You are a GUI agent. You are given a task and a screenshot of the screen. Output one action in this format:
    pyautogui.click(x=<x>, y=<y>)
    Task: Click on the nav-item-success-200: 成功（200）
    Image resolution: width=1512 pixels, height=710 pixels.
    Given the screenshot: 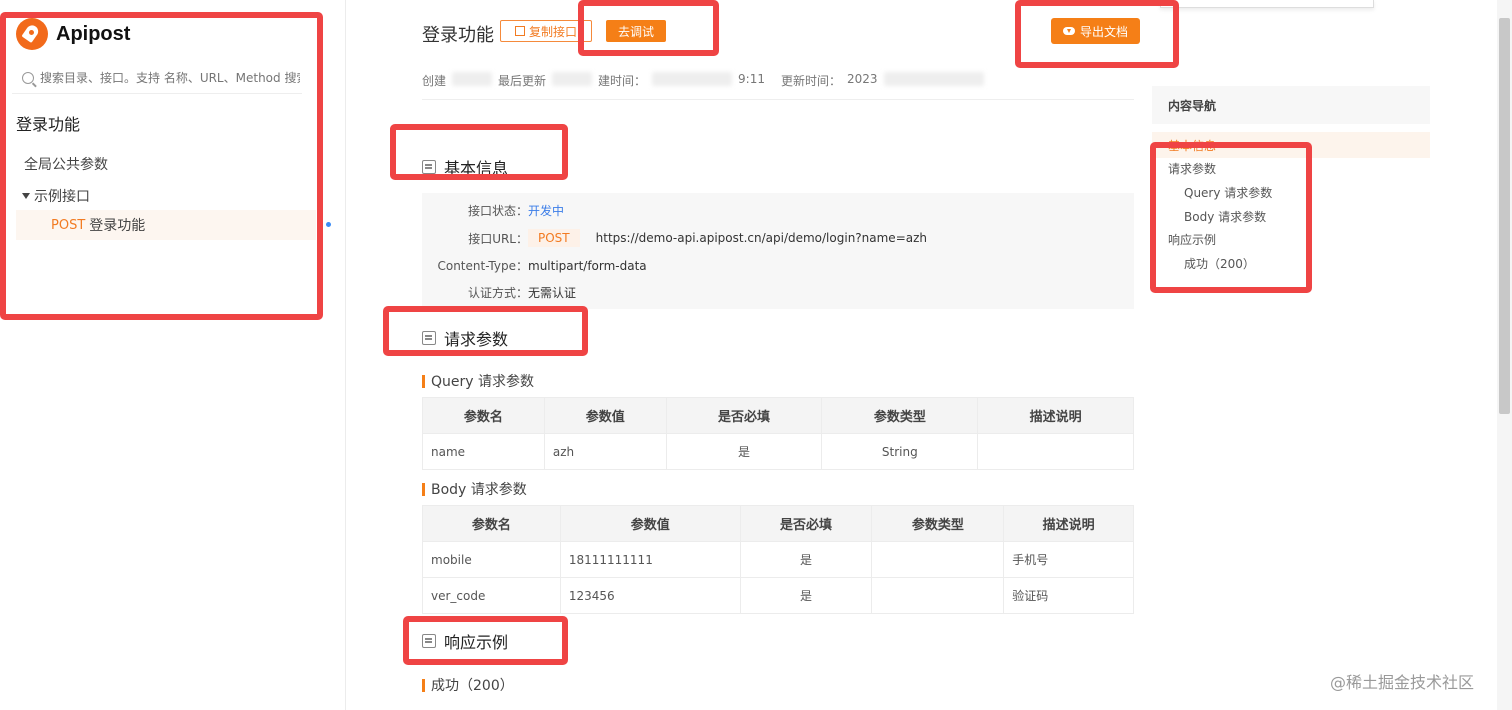 What is the action you would take?
    pyautogui.click(x=1219, y=263)
    